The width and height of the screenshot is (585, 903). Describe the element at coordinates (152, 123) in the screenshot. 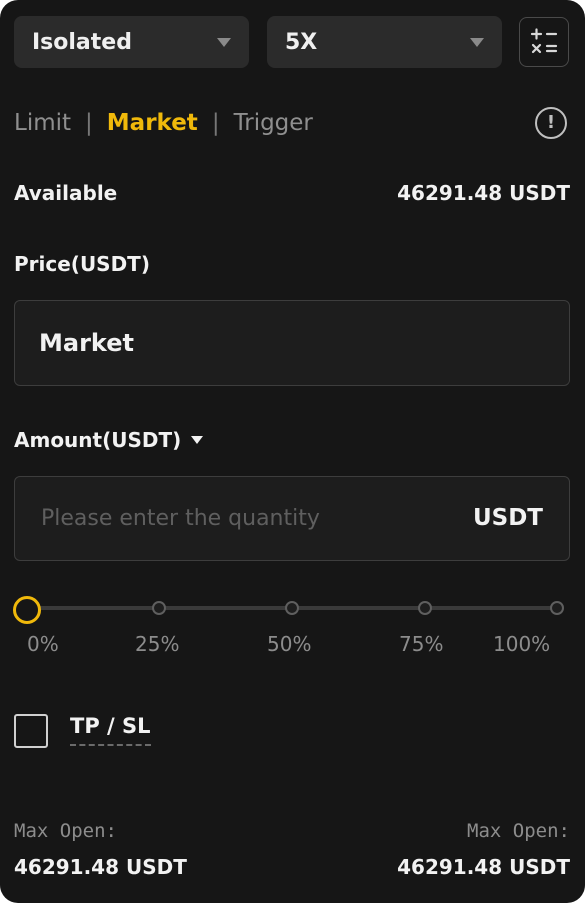

I see `tab-market: Market` at that location.